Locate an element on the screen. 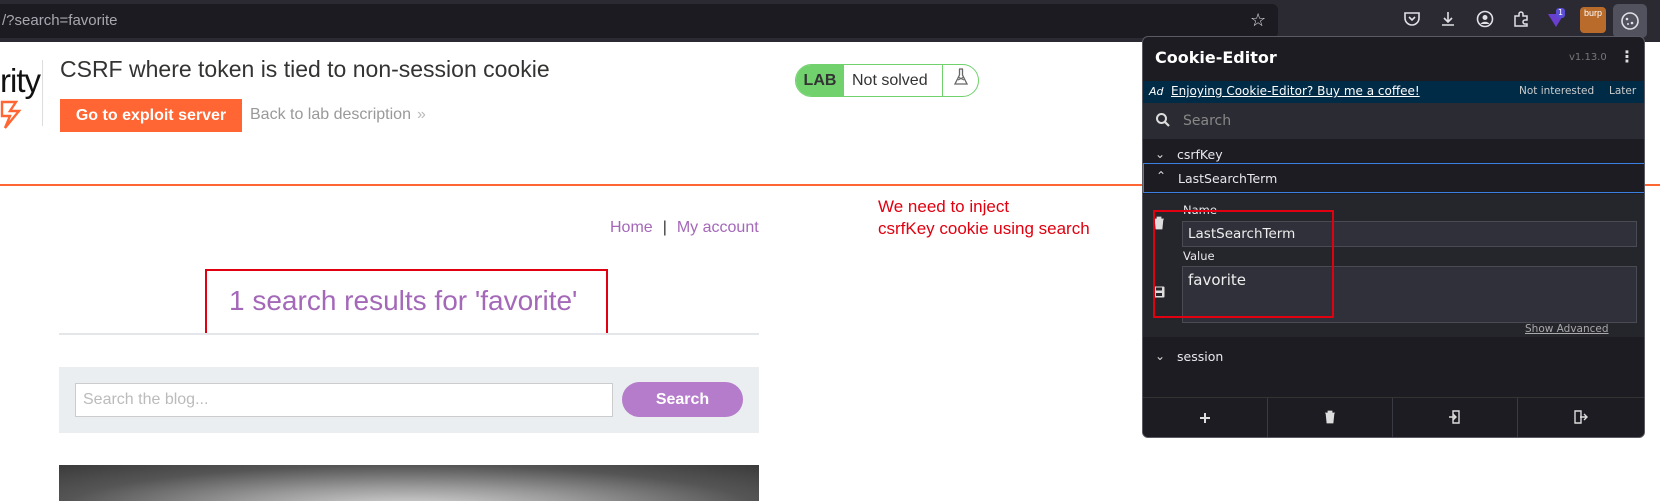 This screenshot has width=1660, height=501. account-icon is located at coordinates (1485, 20).